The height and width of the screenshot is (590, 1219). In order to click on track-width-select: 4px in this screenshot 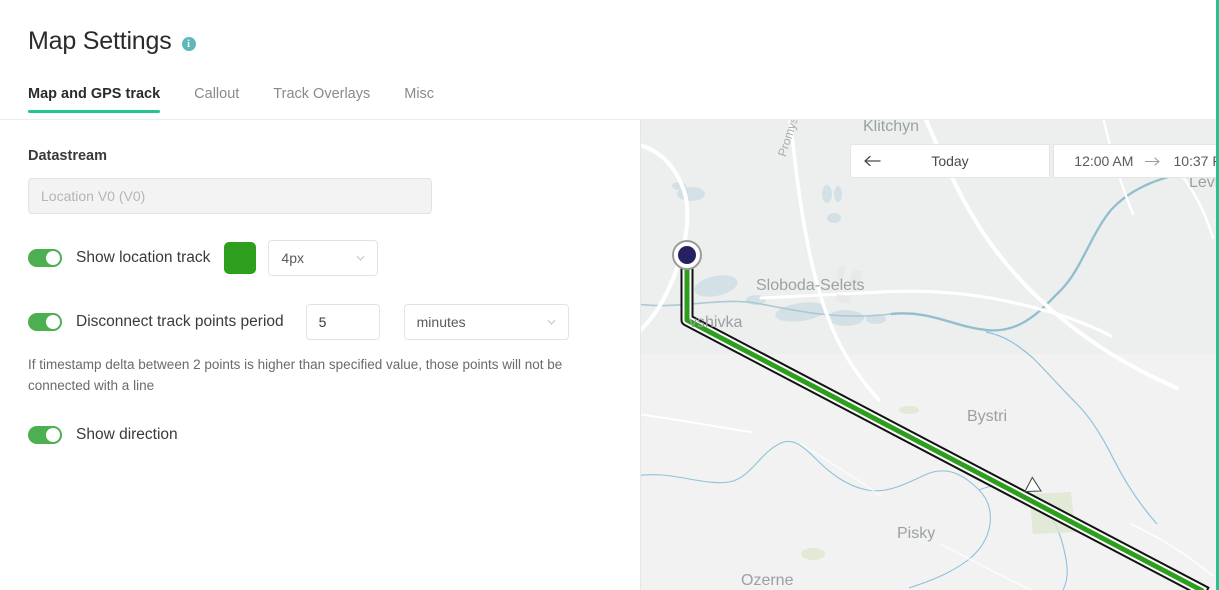, I will do `click(323, 258)`.